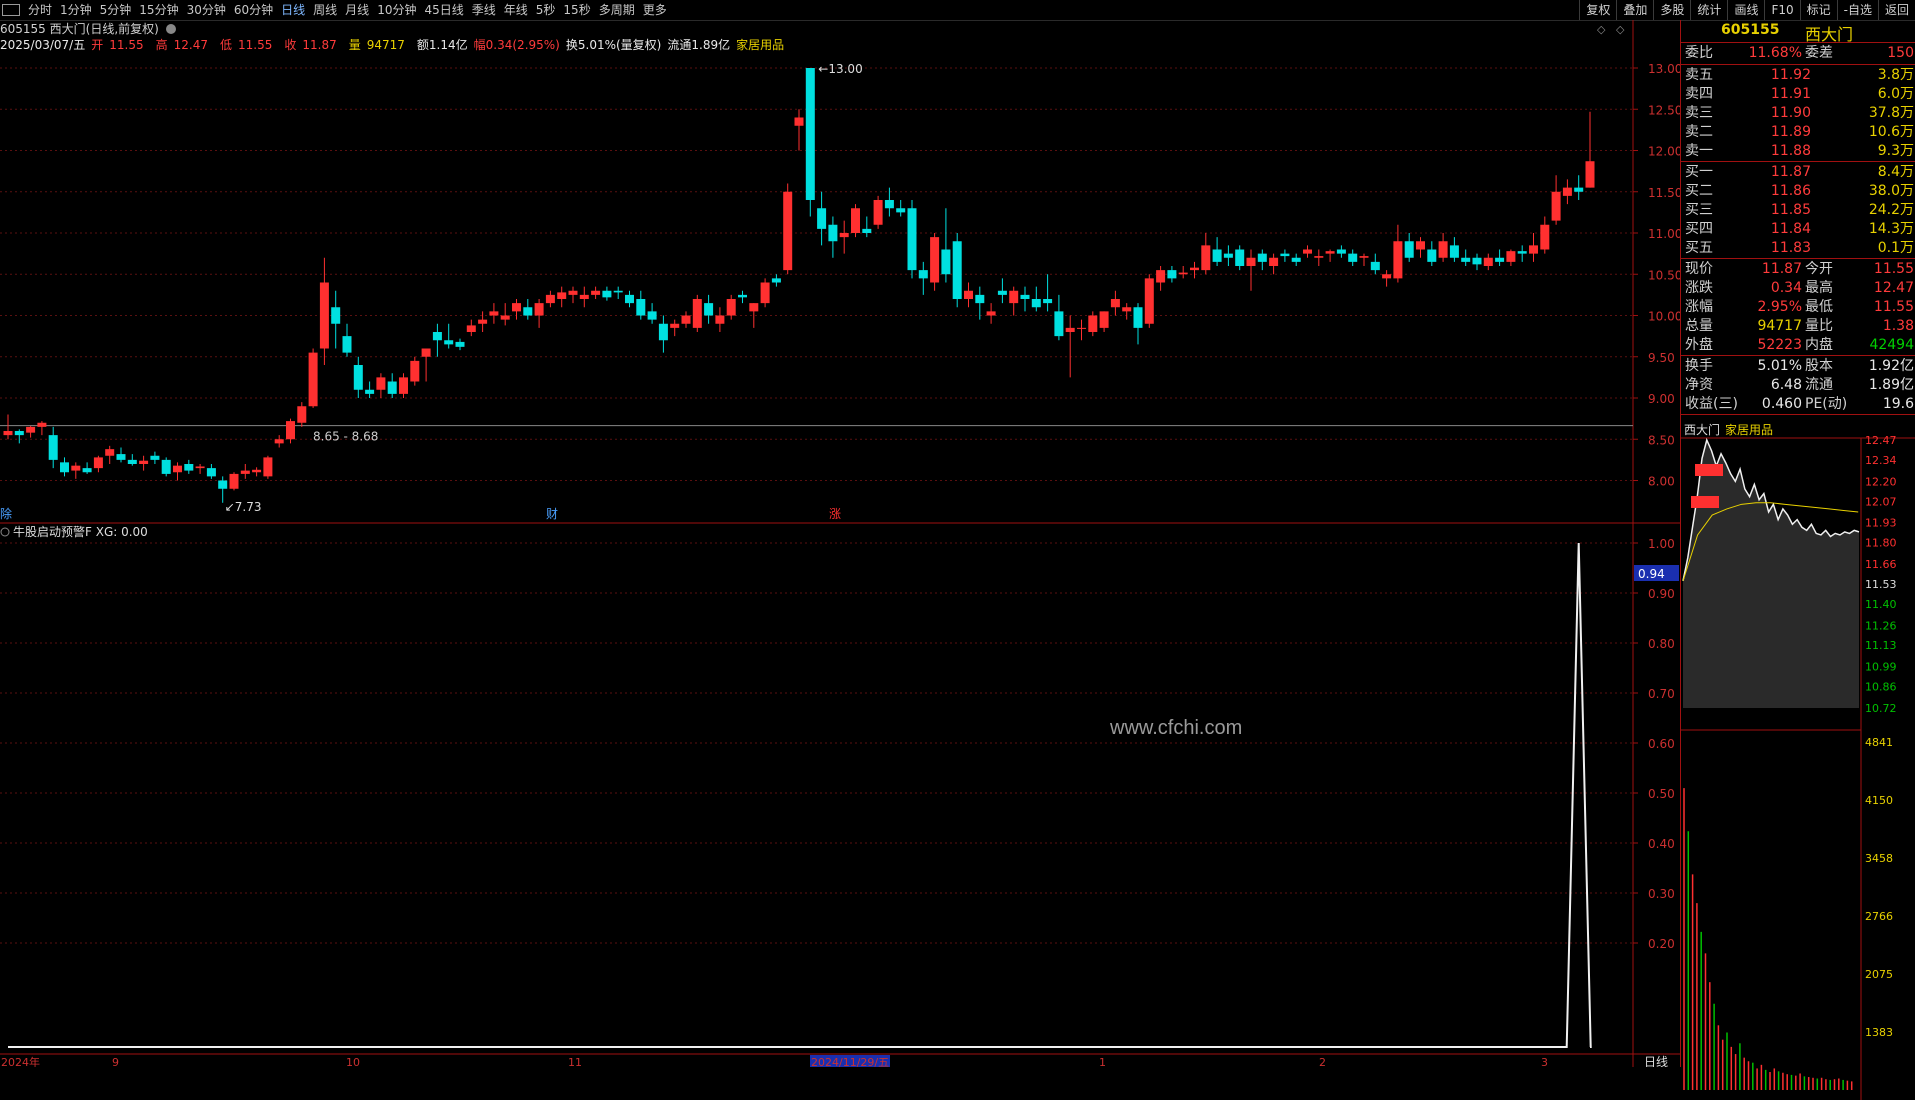 This screenshot has width=1915, height=1100. Describe the element at coordinates (1818, 10) in the screenshot. I see `tool-button: 标记` at that location.